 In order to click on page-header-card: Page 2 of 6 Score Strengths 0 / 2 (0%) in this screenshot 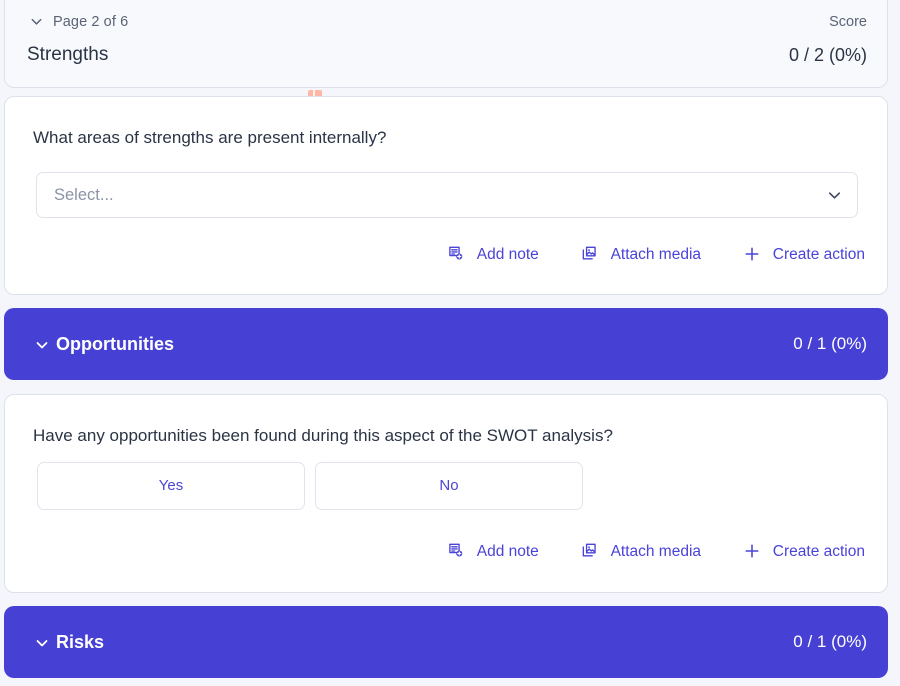, I will do `click(446, 44)`.